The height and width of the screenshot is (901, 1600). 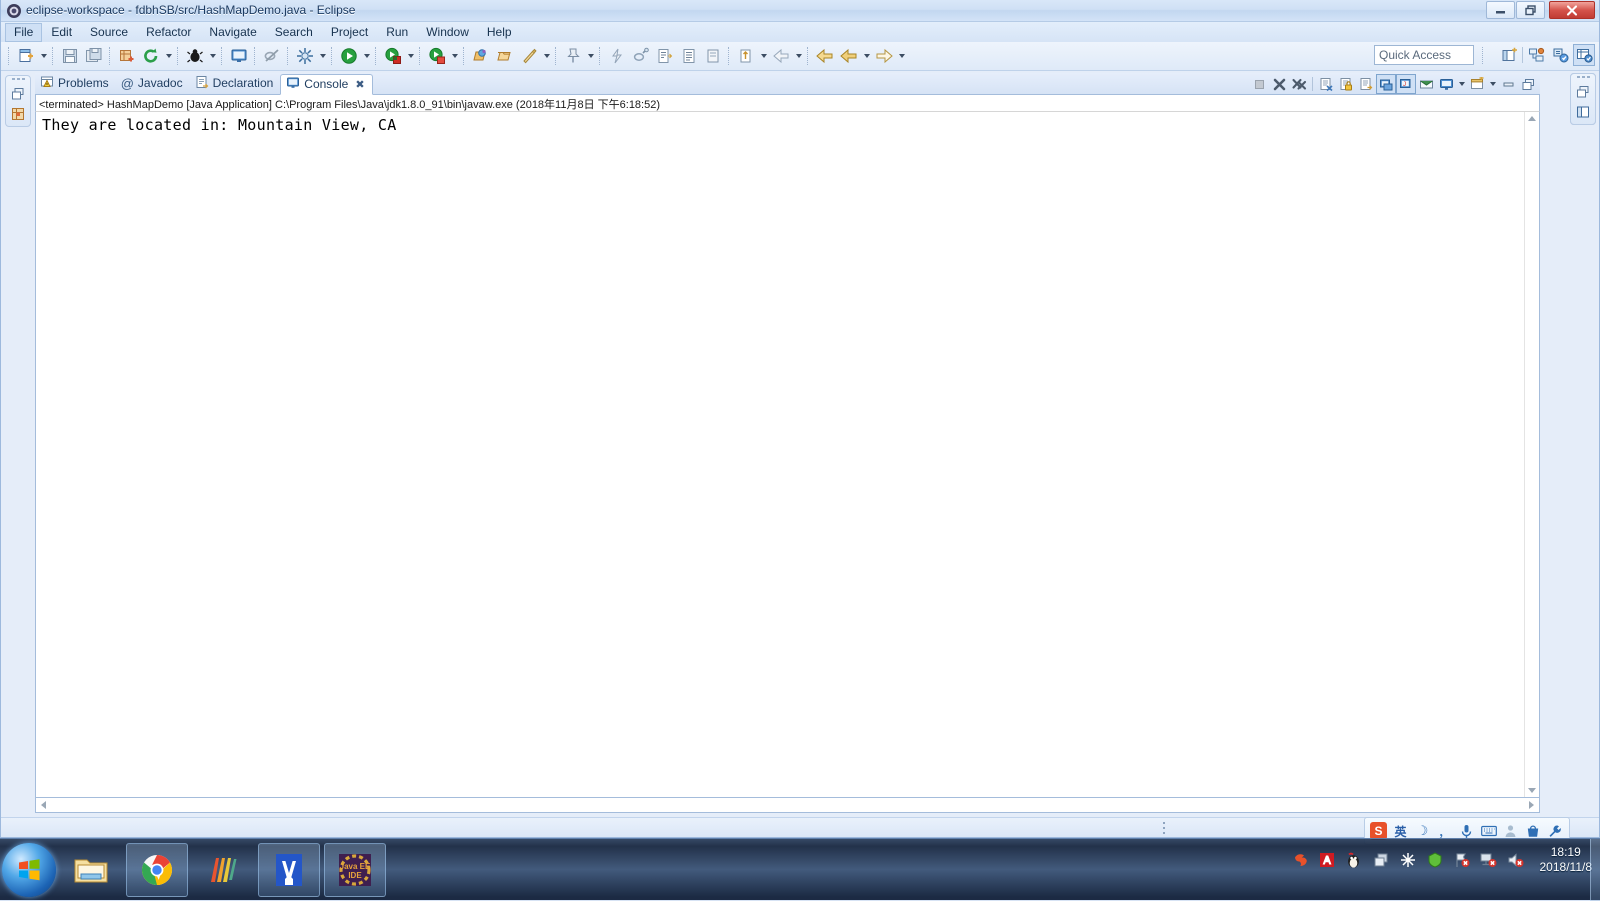 What do you see at coordinates (289, 870) in the screenshot?
I see `wps-writer-icon` at bounding box center [289, 870].